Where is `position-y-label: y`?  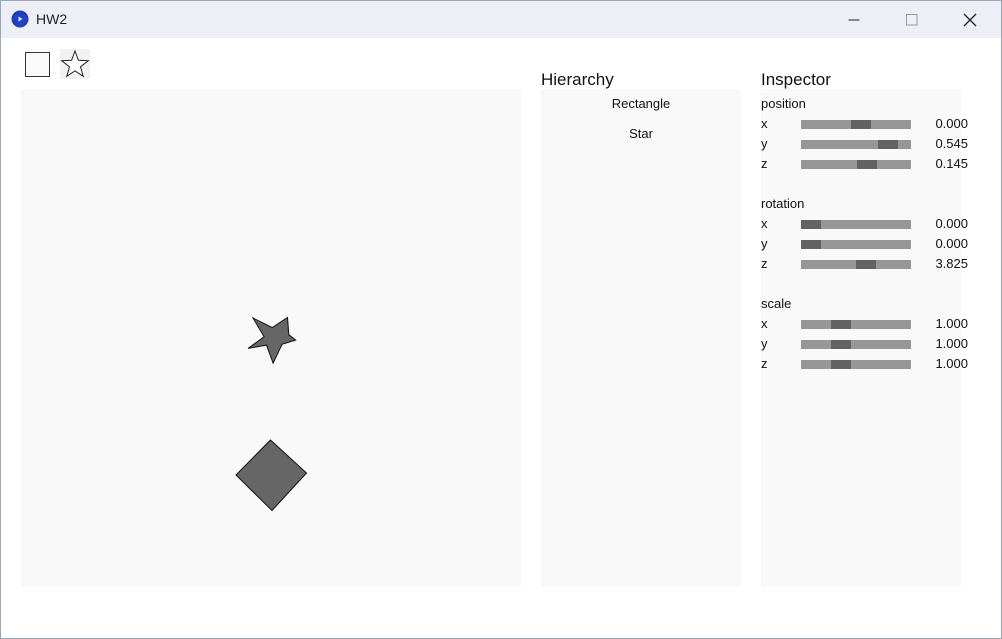 position-y-label: y is located at coordinates (764, 143).